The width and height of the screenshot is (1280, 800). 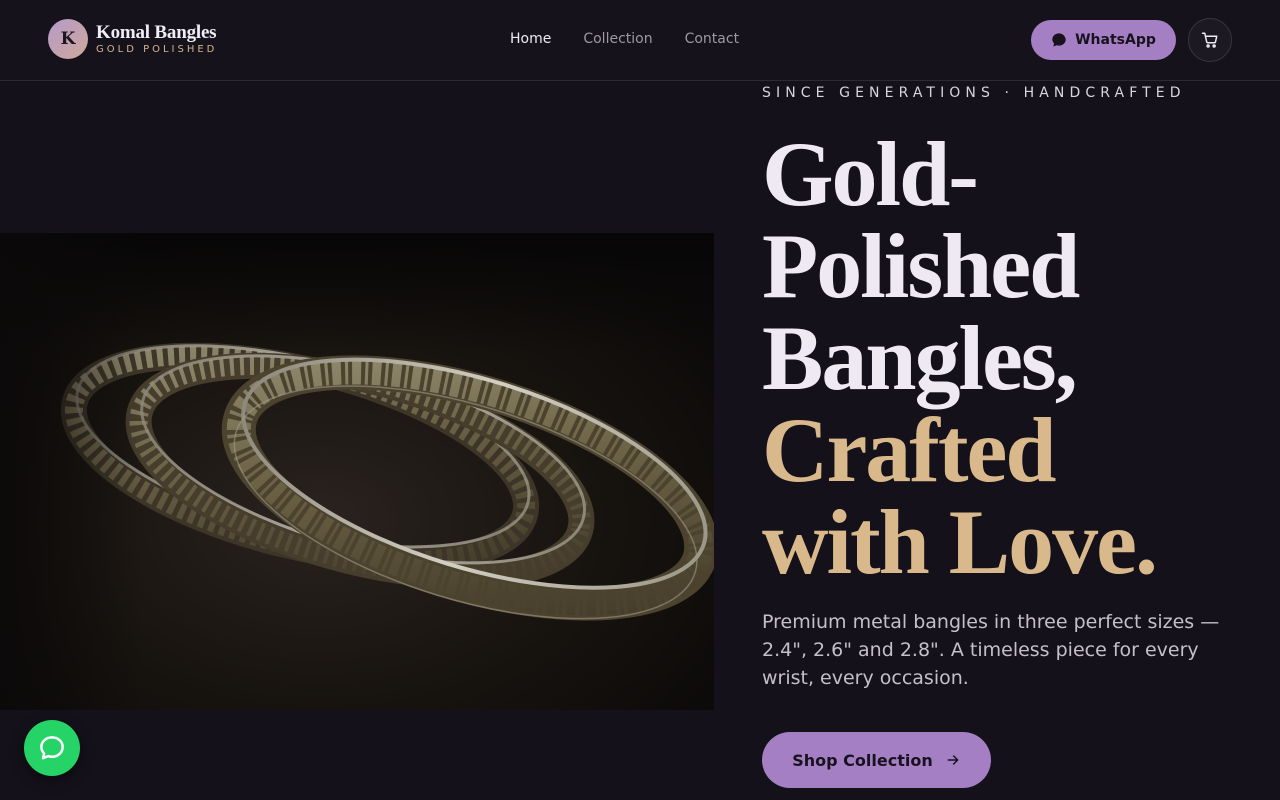 I want to click on hero-eyebrow: SINCE GENERATIONS · HANDCRAFTED, so click(x=974, y=93).